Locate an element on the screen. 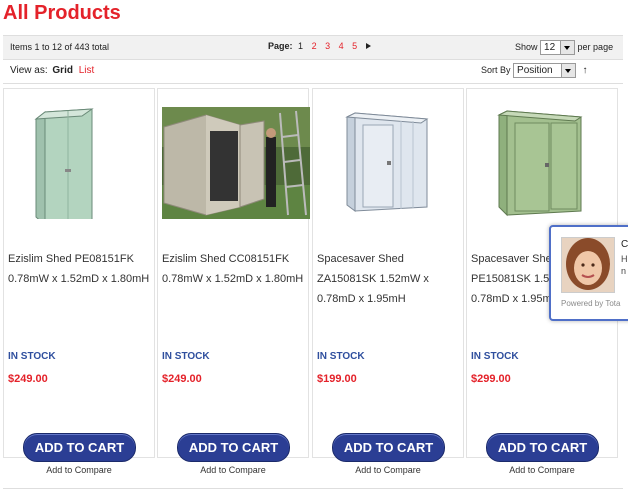 Image resolution: width=628 pixels, height=493 pixels. live-chat-widget: C H n Powered by Tota is located at coordinates (588, 273).